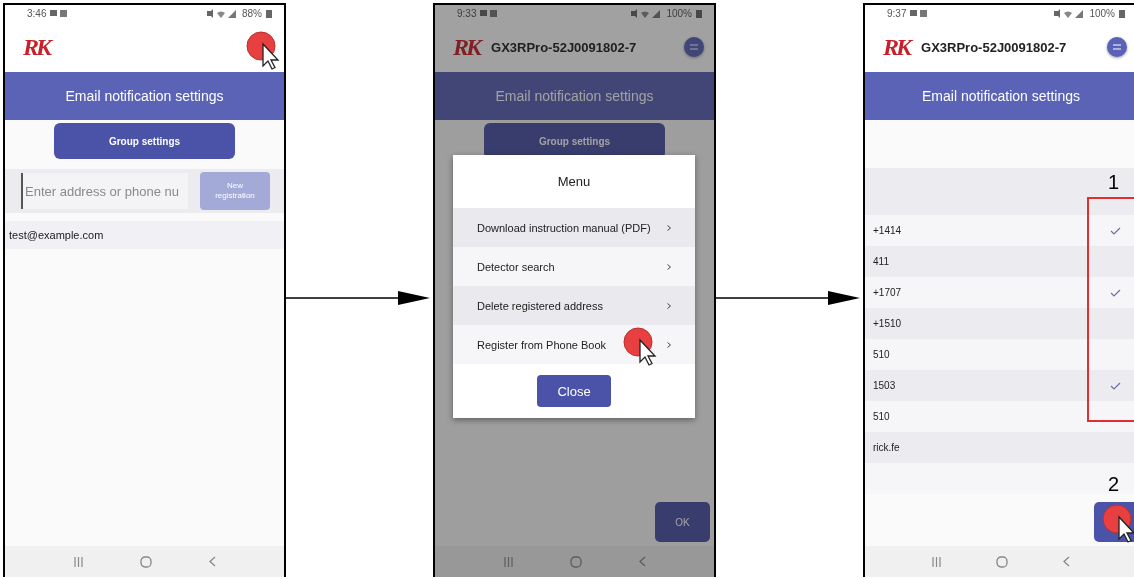 The width and height of the screenshot is (1134, 579). What do you see at coordinates (104, 191) in the screenshot?
I see `address-field: Enter address or phone nu` at bounding box center [104, 191].